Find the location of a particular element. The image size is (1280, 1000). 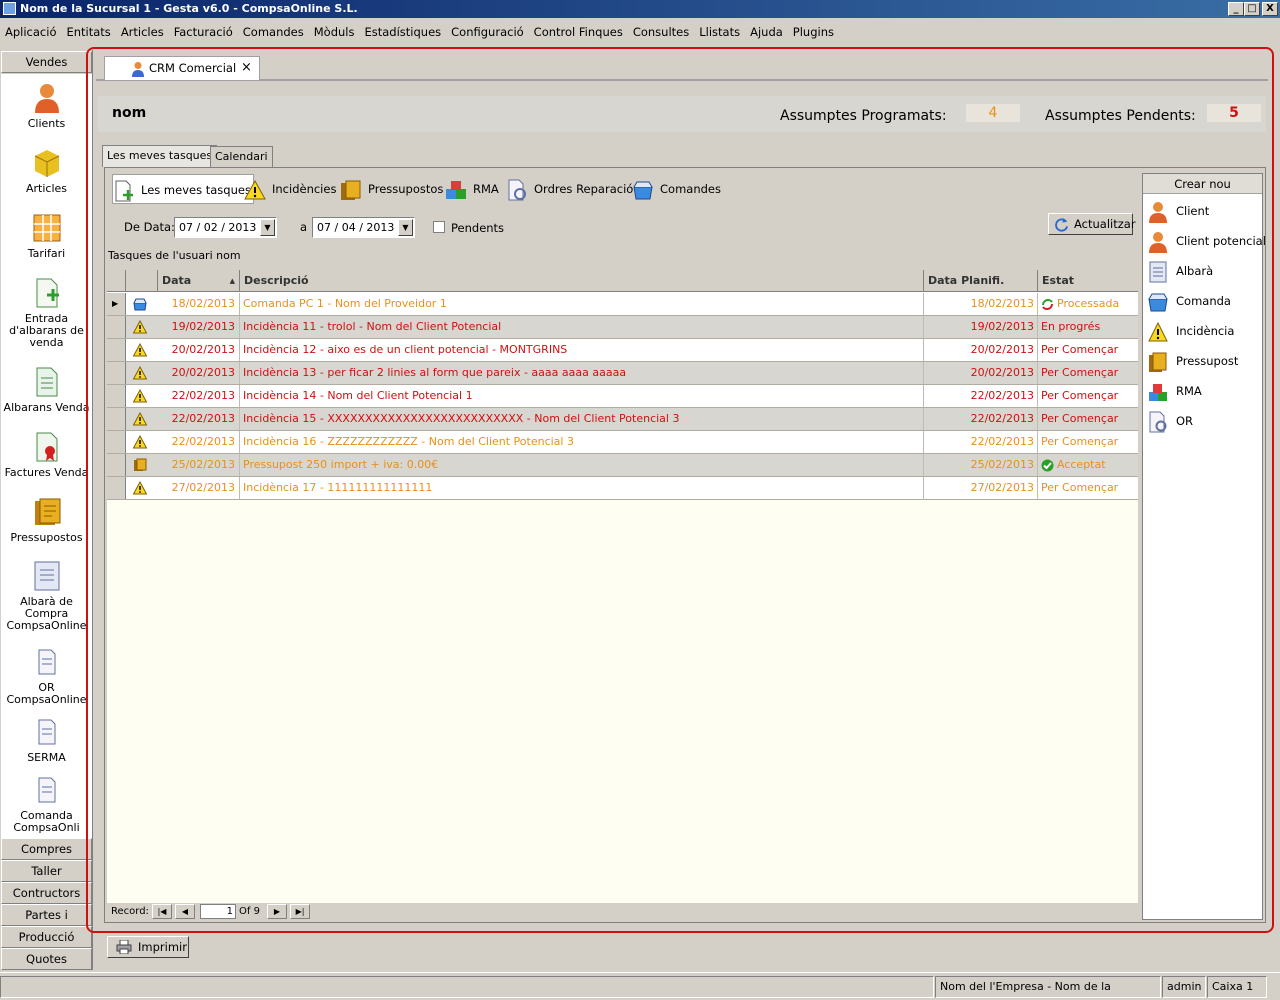

section-compres: Compres is located at coordinates (46, 849).